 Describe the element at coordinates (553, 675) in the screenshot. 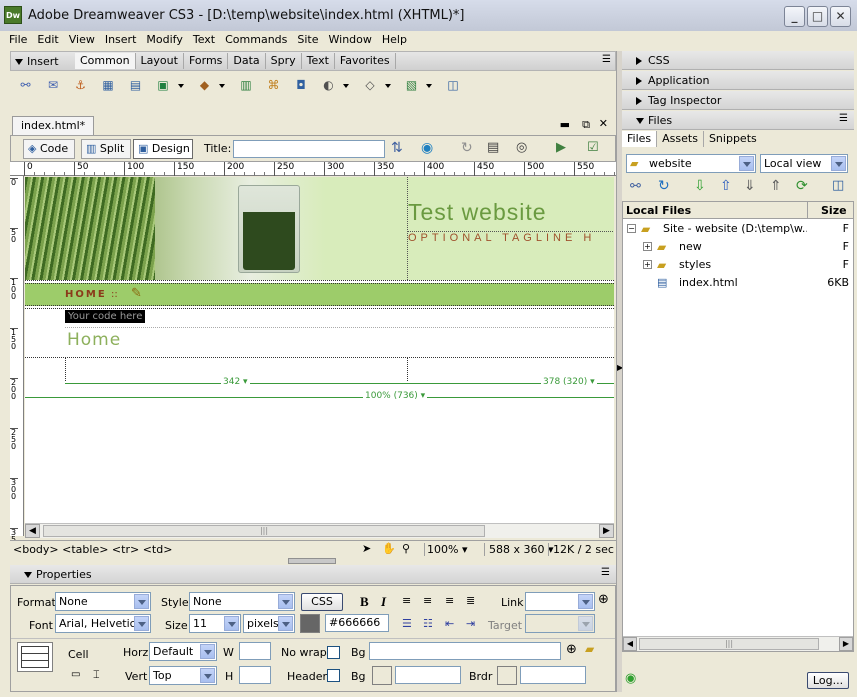

I see `border-color-input` at that location.